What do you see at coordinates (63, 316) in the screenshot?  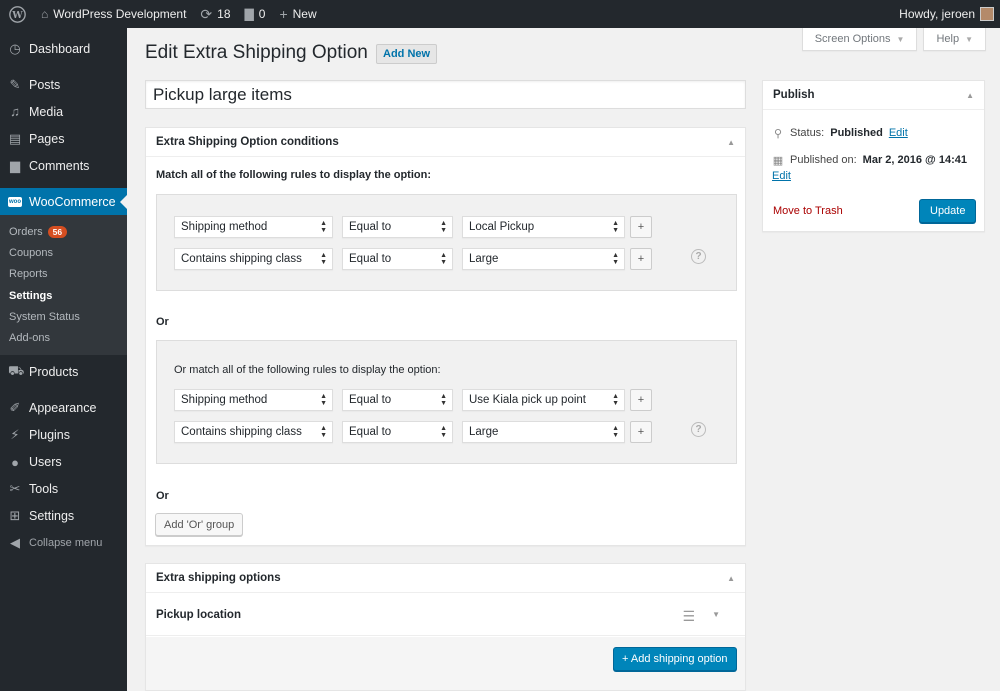 I see `sidebar-subitem-system-status: System Status` at bounding box center [63, 316].